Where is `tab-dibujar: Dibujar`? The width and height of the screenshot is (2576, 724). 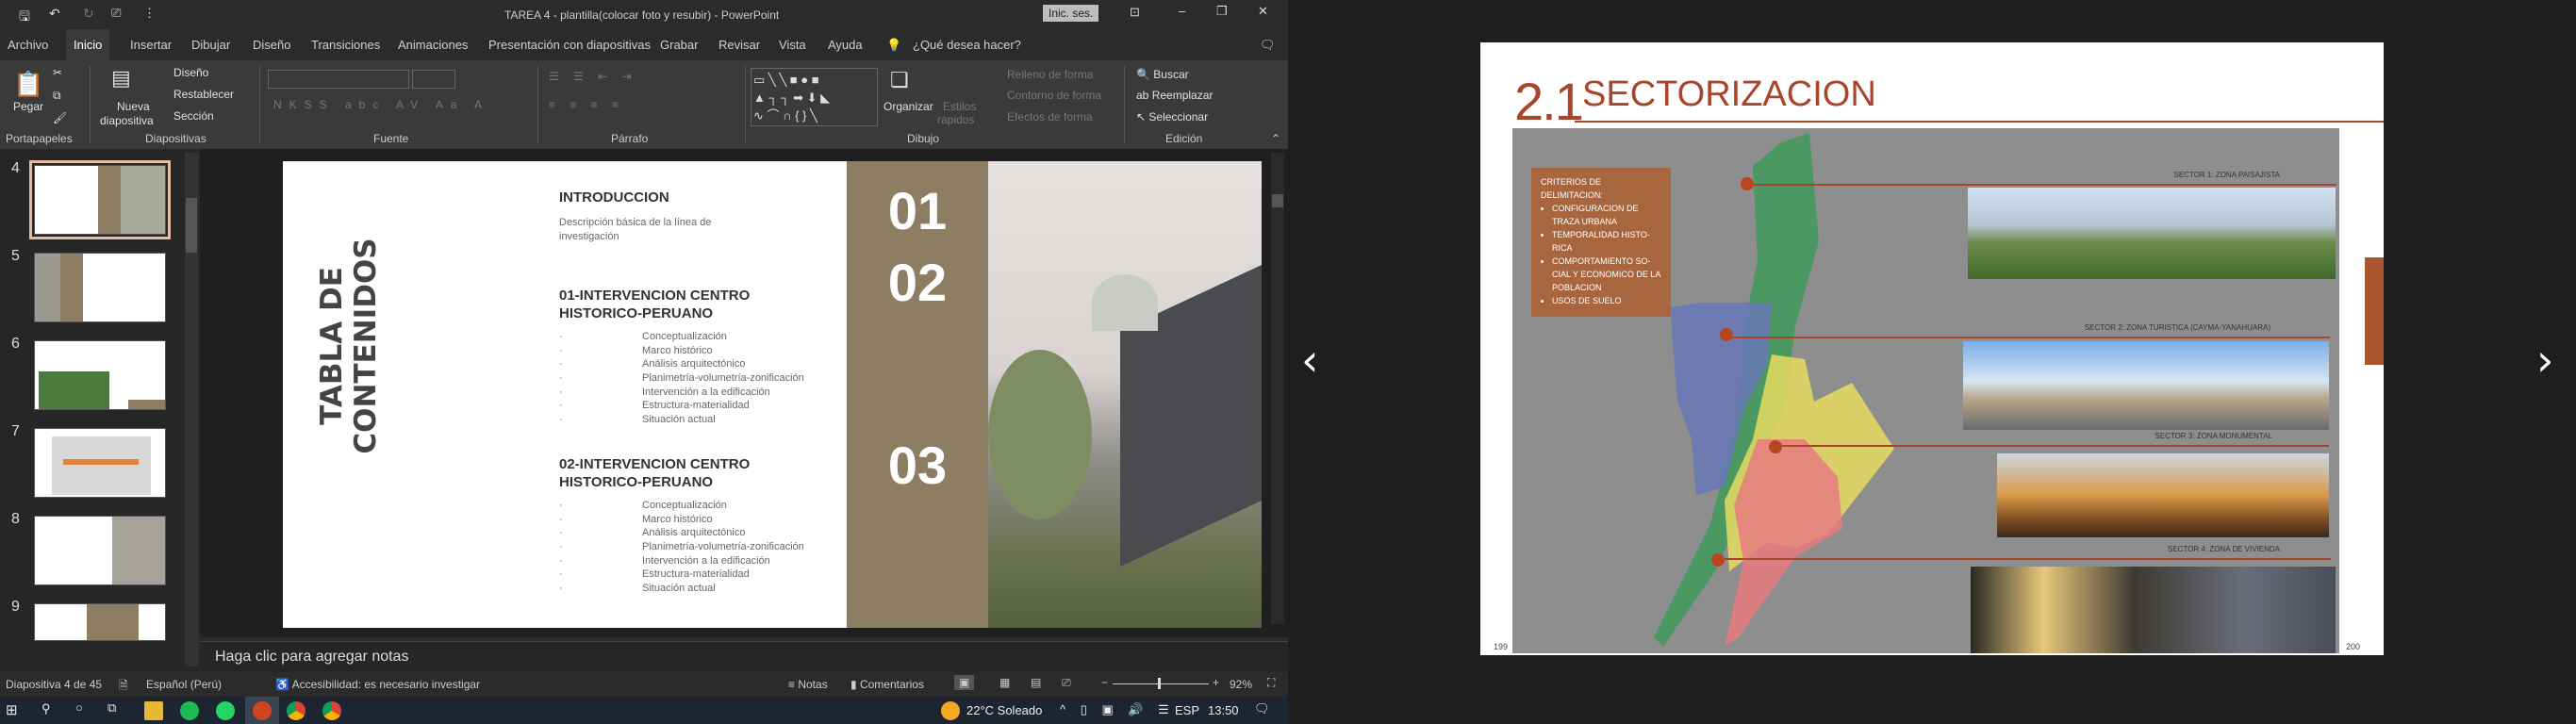
tab-dibujar: Dibujar is located at coordinates (210, 45).